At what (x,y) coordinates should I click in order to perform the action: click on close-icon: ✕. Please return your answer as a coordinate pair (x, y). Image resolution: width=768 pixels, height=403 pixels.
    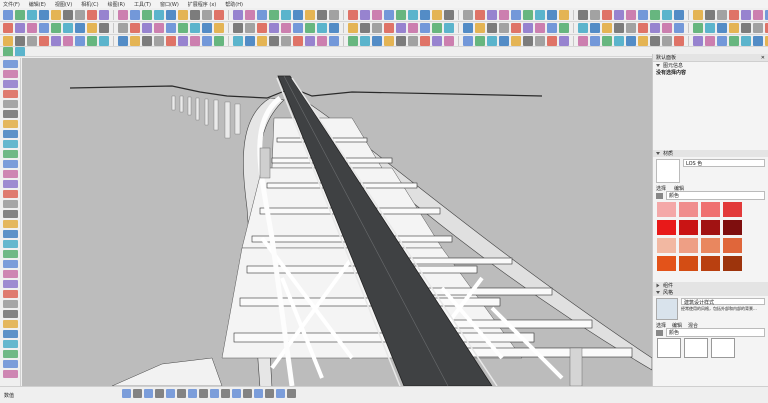
    Looking at the image, I should click on (763, 58).